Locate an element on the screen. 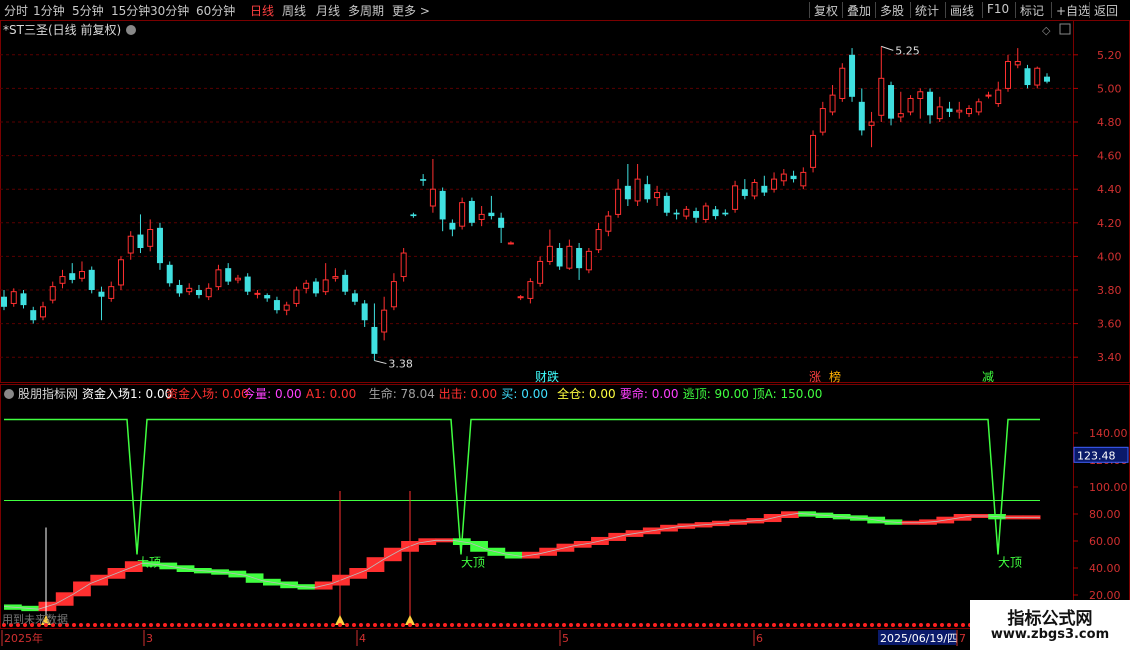 The width and height of the screenshot is (1130, 650). date-label: 7 is located at coordinates (962, 638).